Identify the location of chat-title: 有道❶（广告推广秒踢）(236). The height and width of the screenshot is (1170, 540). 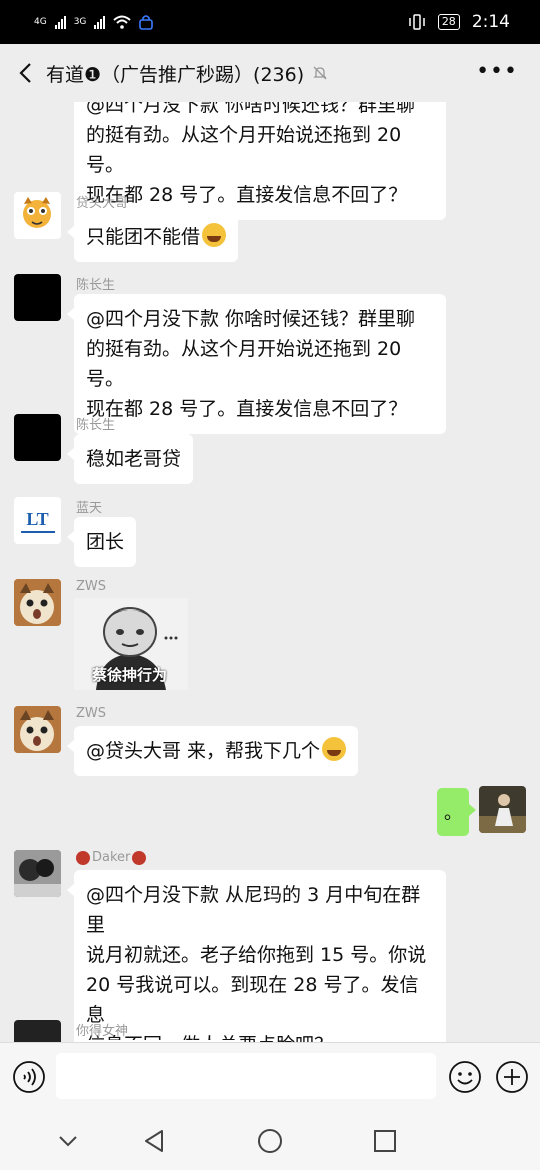
(175, 74).